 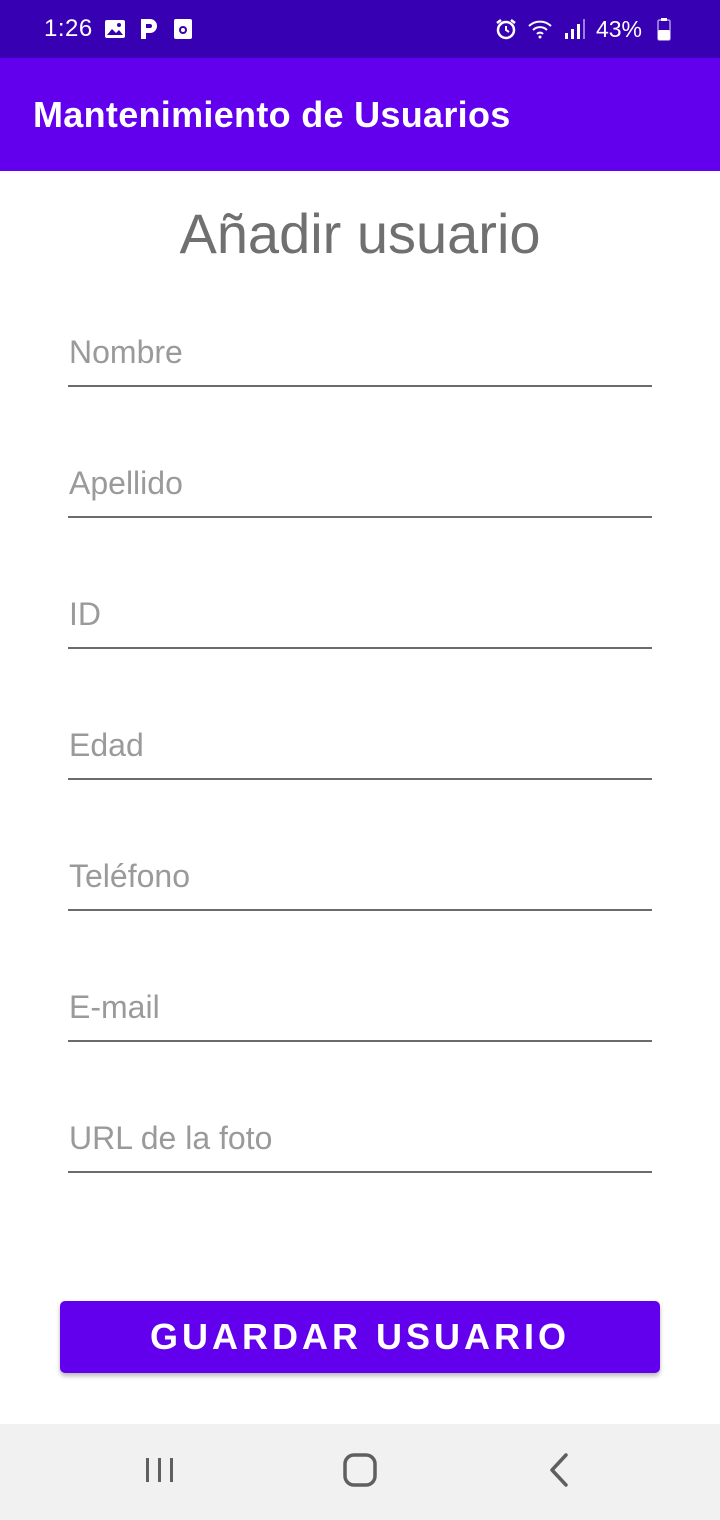 I want to click on edad-field, so click(x=360, y=750).